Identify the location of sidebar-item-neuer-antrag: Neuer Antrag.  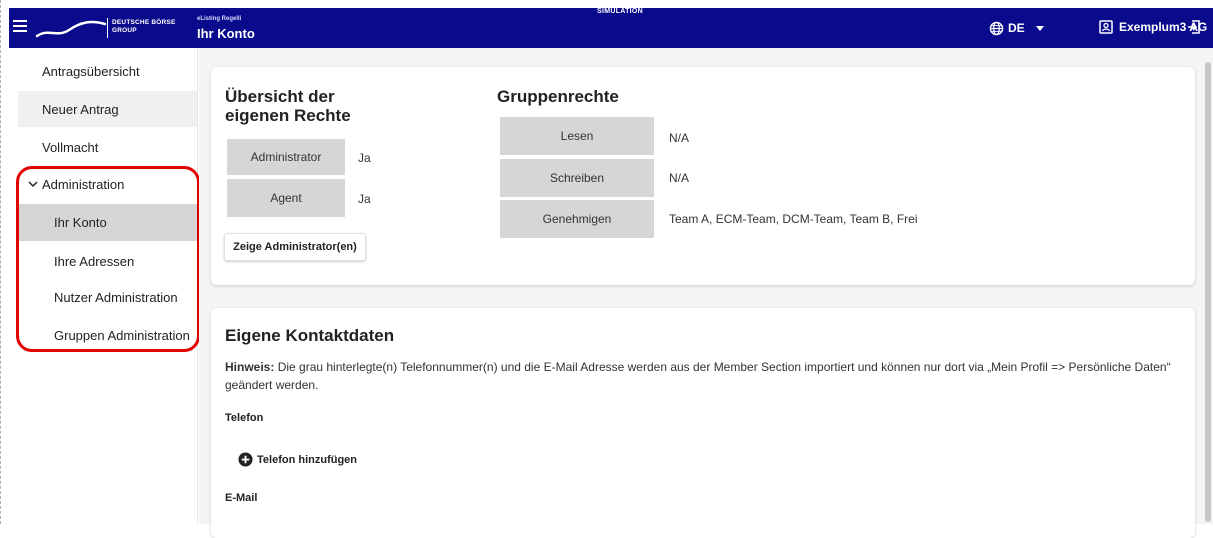
(107, 109).